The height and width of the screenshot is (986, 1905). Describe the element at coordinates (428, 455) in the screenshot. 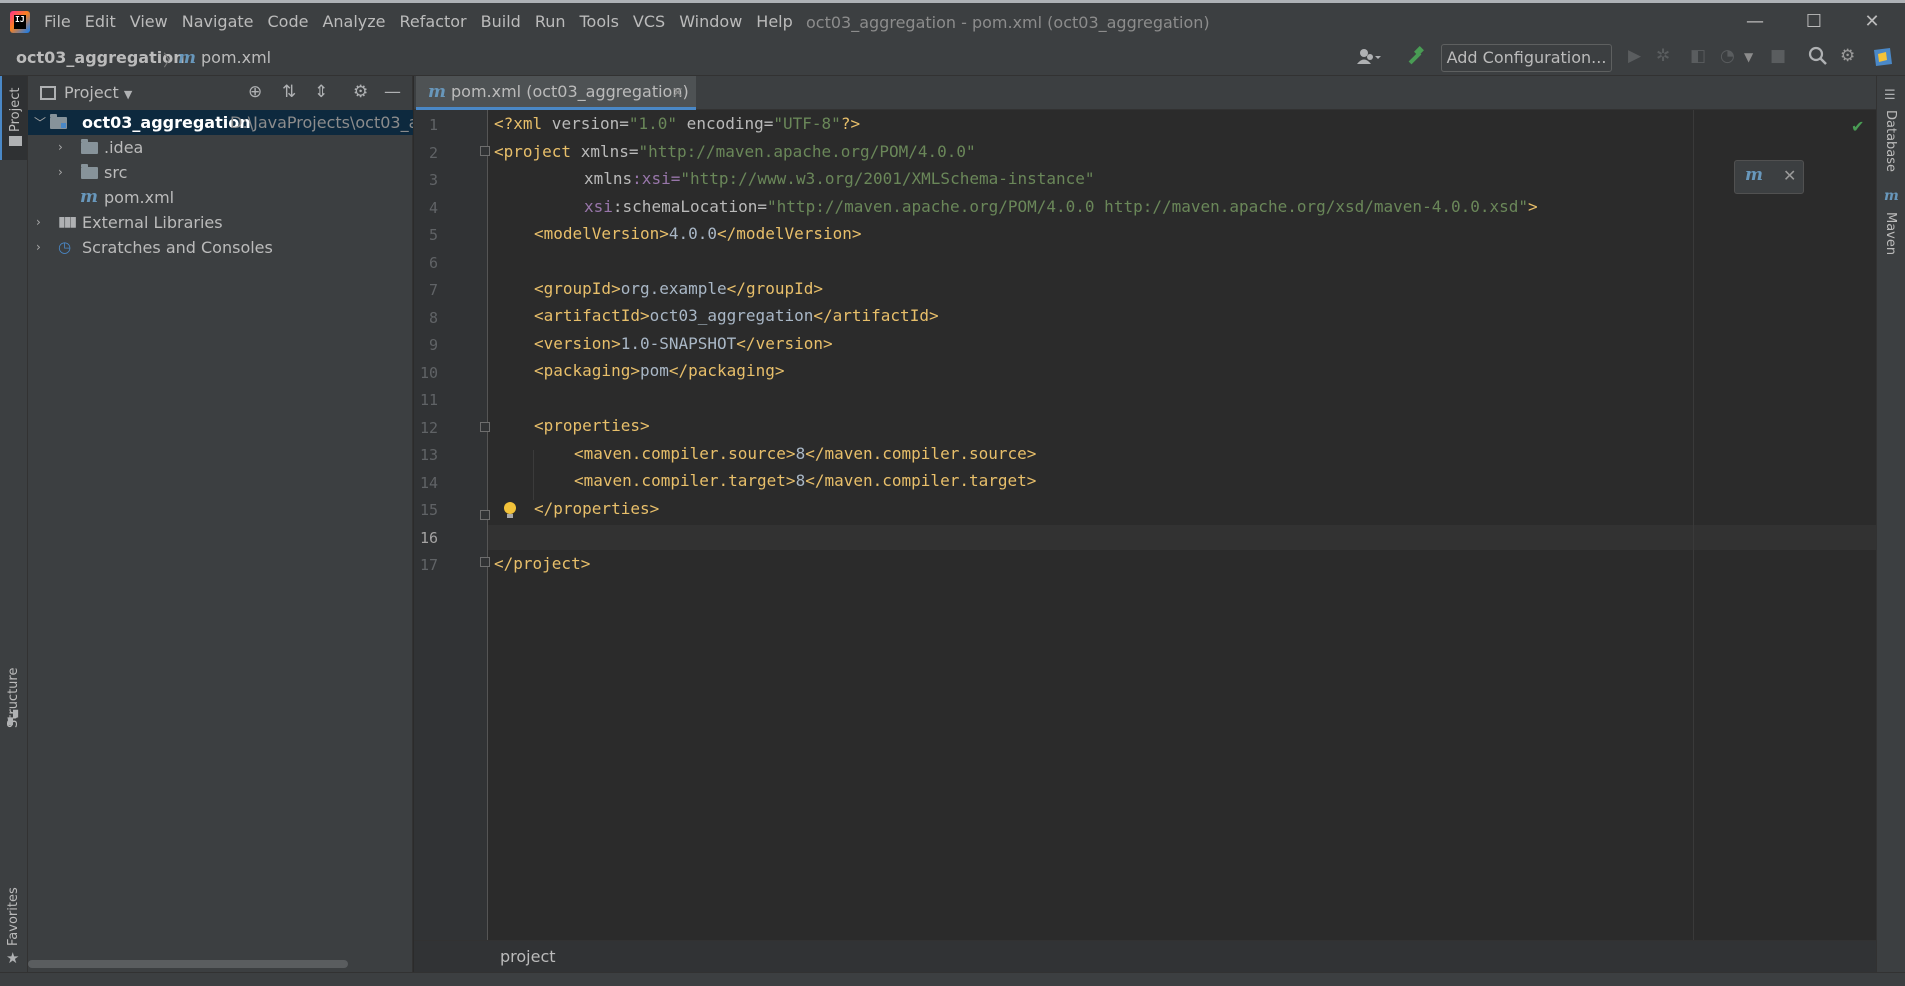

I see `line-number: 13` at that location.